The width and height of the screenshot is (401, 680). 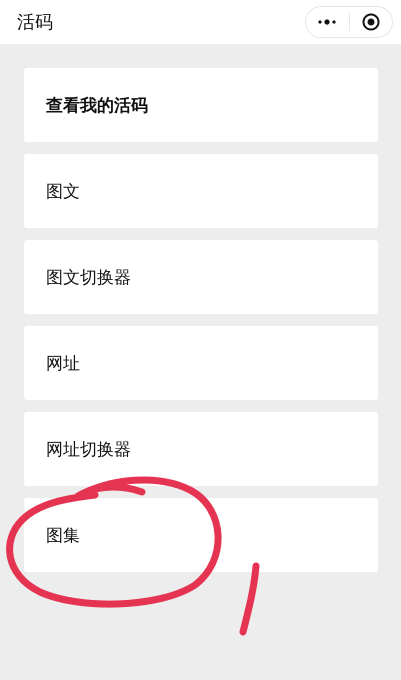 I want to click on target-icon, so click(x=371, y=22).